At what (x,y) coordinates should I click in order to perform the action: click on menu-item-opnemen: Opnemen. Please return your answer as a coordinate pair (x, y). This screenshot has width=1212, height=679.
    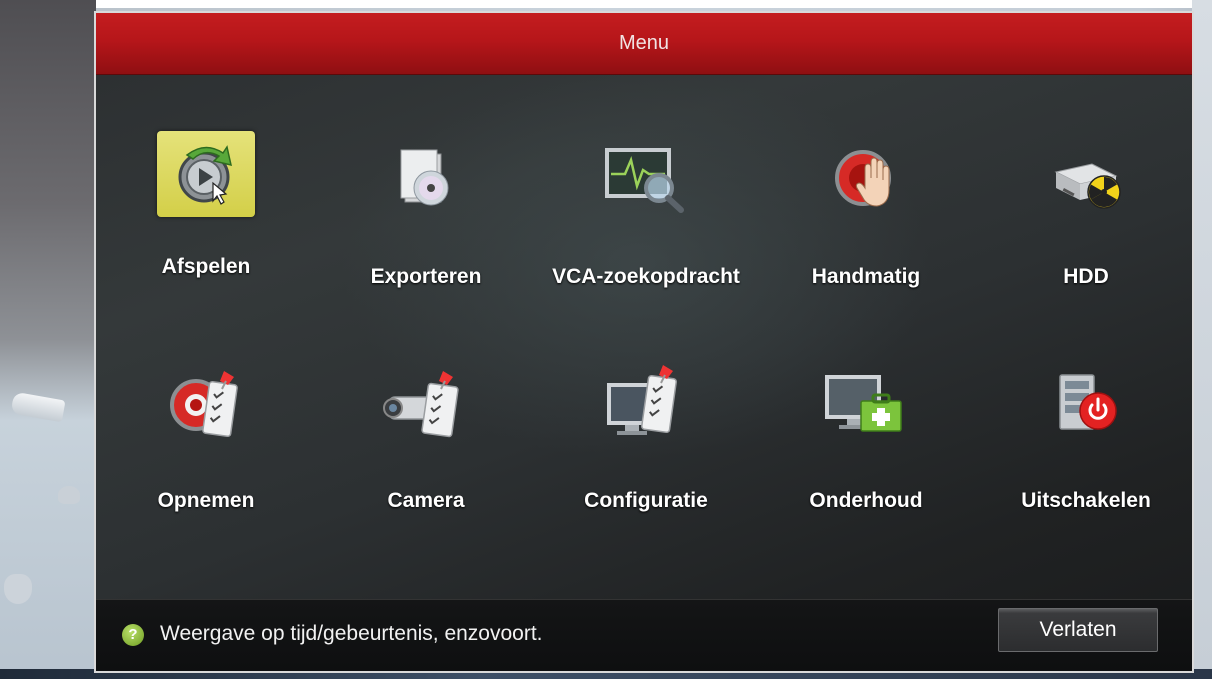
    Looking at the image, I should click on (206, 450).